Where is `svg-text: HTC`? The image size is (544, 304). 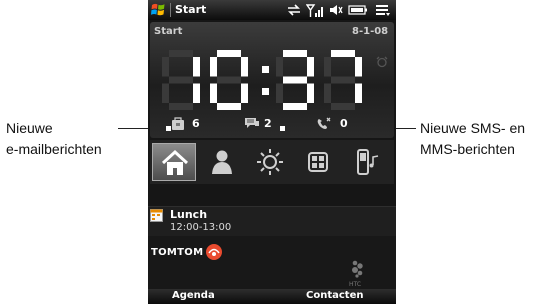
svg-text: HTC is located at coordinates (355, 284).